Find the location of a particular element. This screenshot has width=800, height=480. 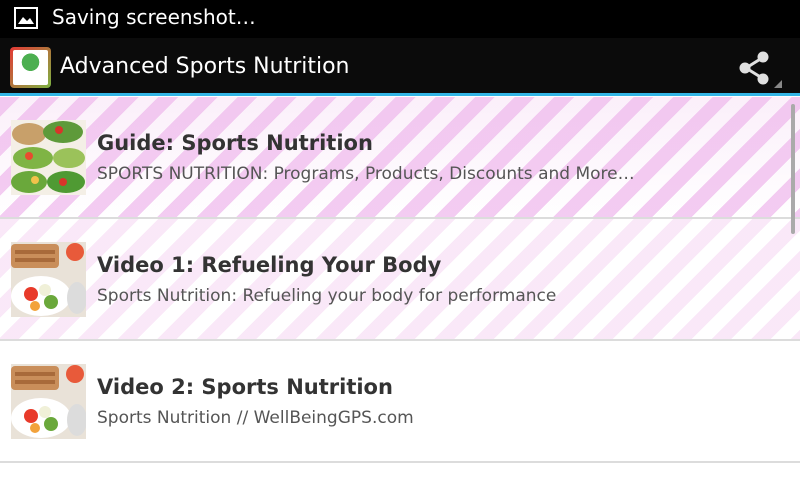

share-button is located at coordinates (758, 68).